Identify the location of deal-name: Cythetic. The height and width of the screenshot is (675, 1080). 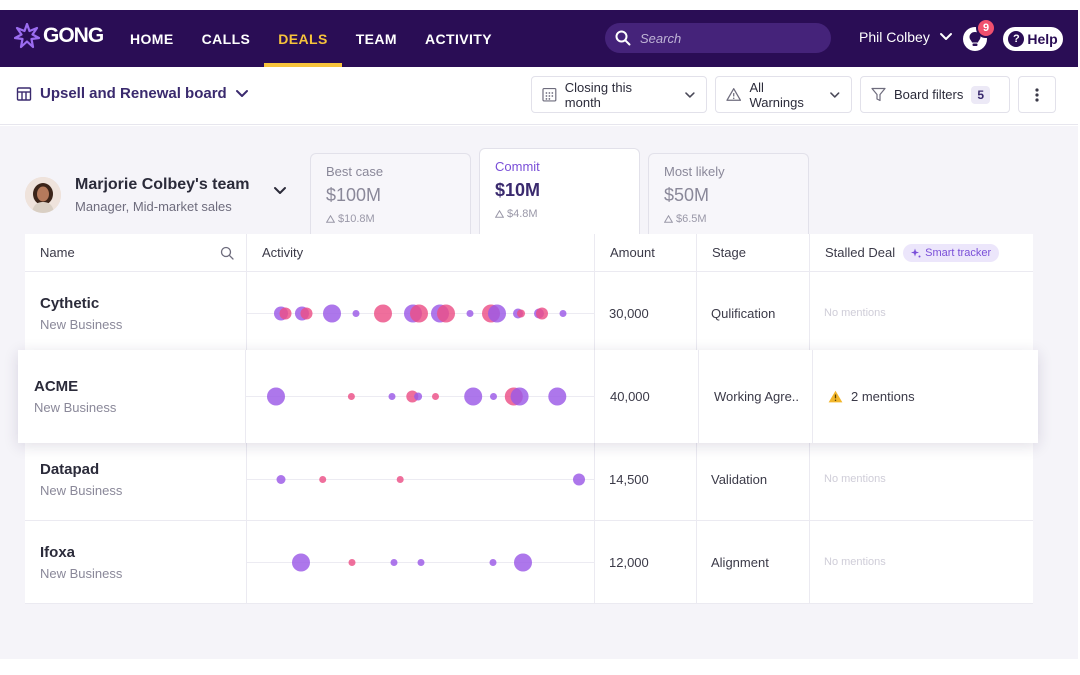
(69, 303).